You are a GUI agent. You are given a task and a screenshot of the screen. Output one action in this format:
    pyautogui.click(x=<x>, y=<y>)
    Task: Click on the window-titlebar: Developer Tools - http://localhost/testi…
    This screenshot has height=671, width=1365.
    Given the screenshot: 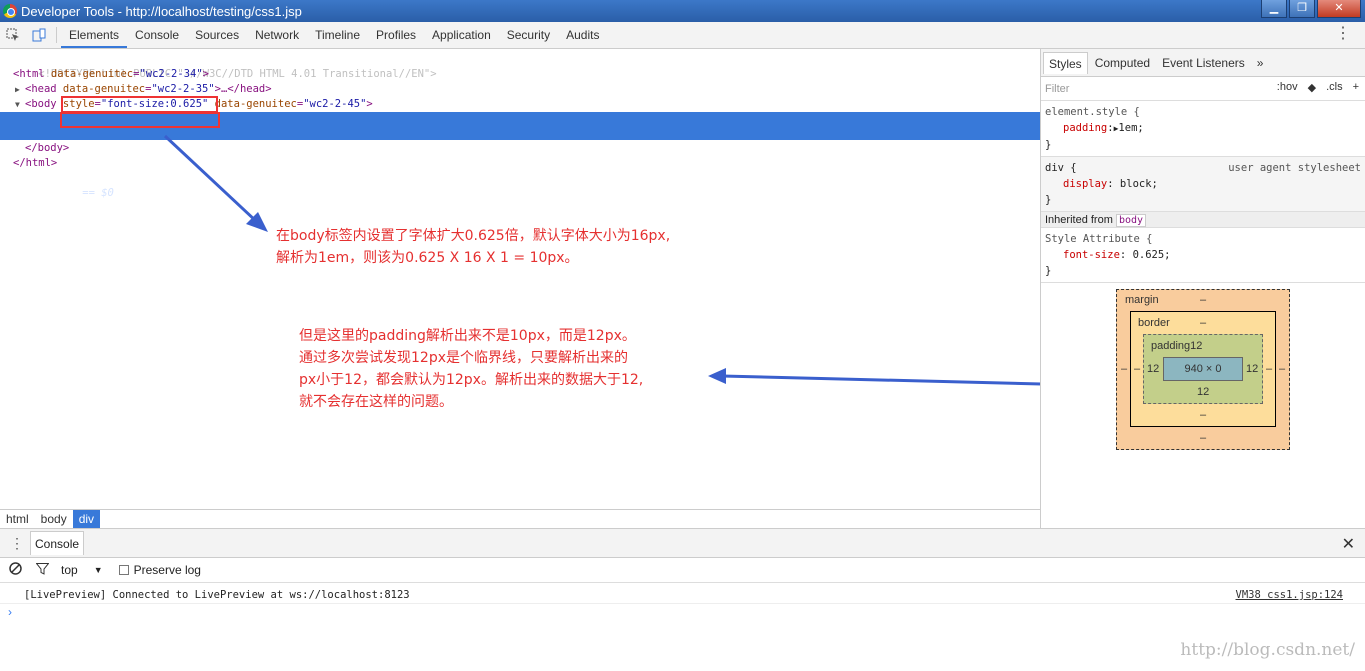 What is the action you would take?
    pyautogui.click(x=682, y=11)
    